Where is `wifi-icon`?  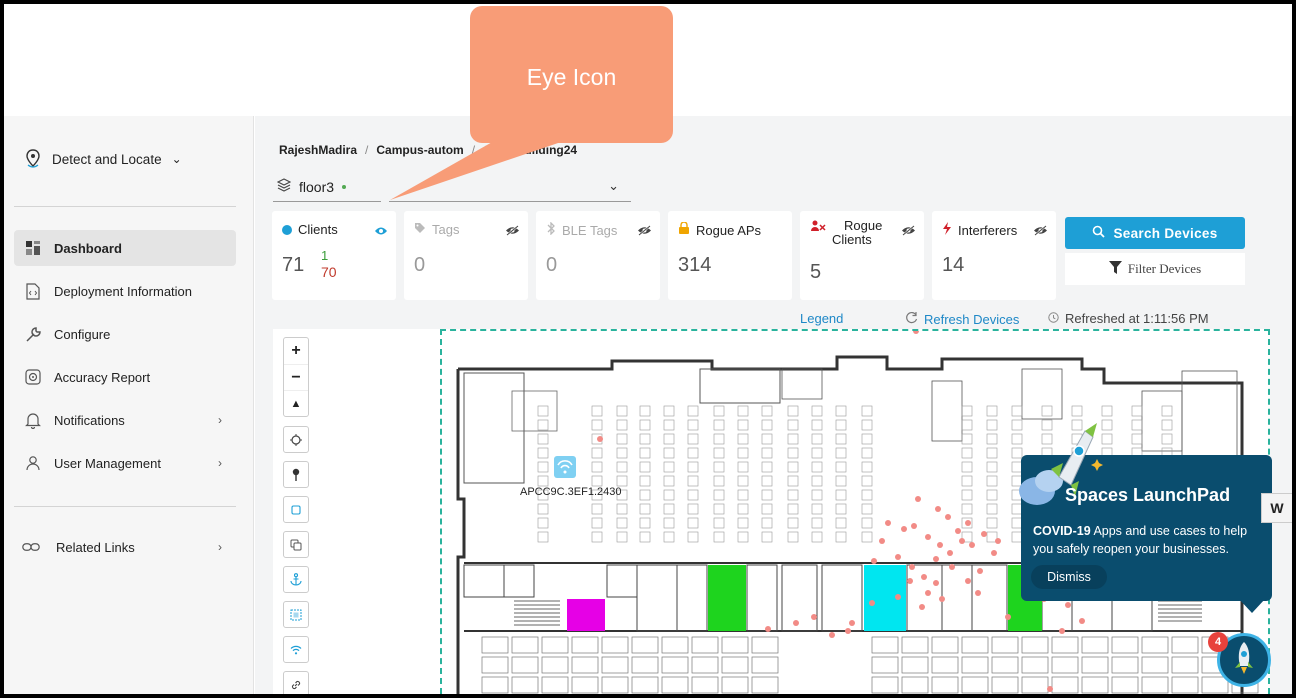
wifi-icon is located at coordinates (296, 649).